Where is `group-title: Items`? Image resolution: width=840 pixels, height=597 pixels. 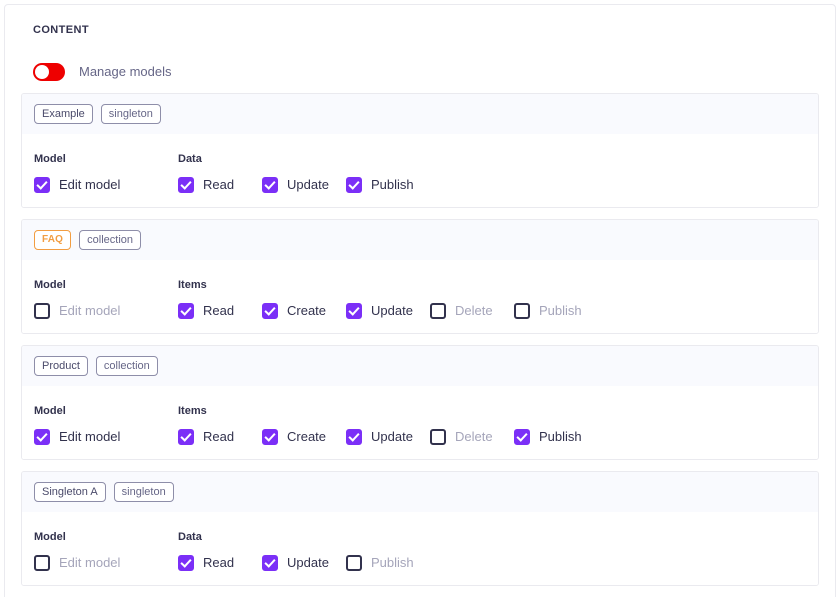
group-title: Items is located at coordinates (192, 285).